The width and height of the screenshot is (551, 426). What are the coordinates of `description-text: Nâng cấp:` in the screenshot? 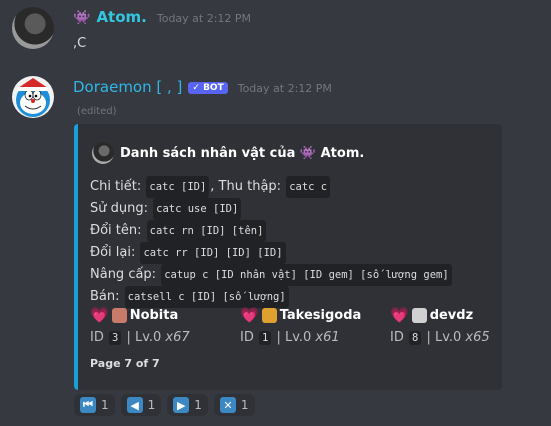 It's located at (125, 274).